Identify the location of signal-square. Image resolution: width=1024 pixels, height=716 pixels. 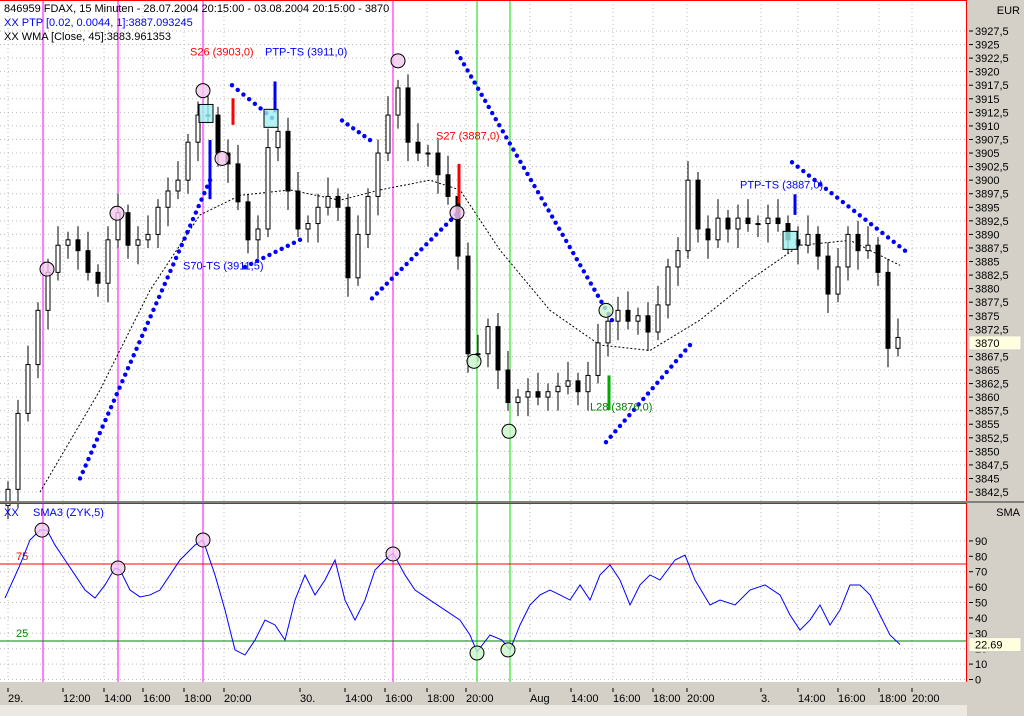
(271, 118).